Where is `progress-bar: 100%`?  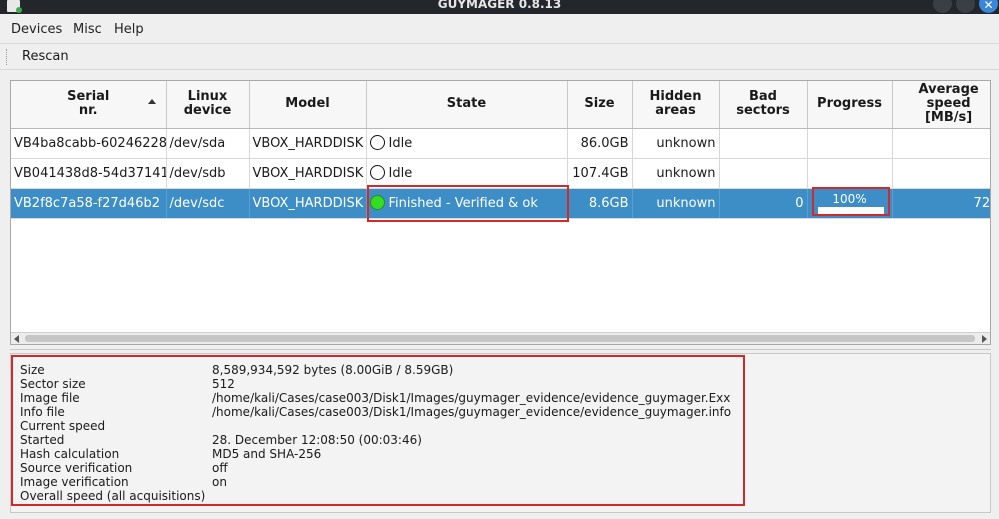
progress-bar: 100% is located at coordinates (850, 203).